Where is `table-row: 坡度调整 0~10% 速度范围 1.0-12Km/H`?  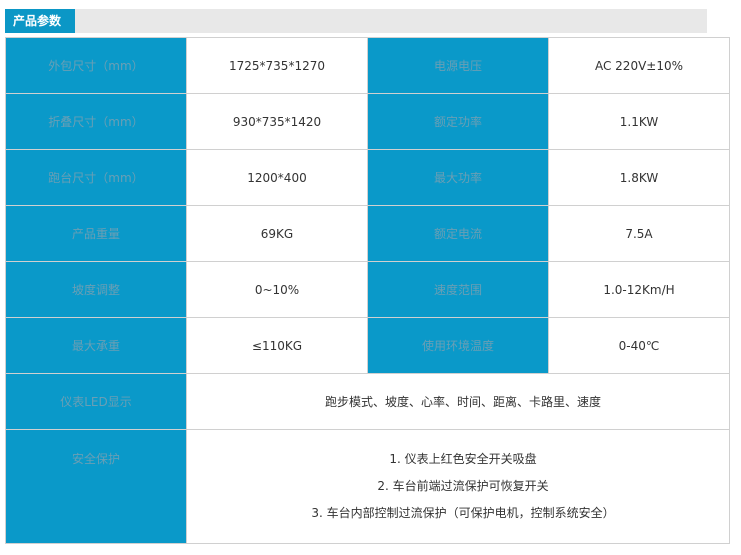
table-row: 坡度调整 0~10% 速度范围 1.0-12Km/H is located at coordinates (367, 289).